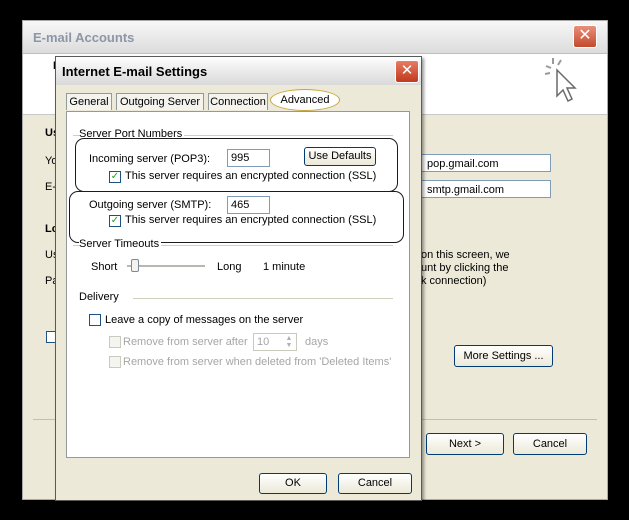 The width and height of the screenshot is (629, 520). I want to click on incoming-mail-server-input: pop.gmail.com, so click(485, 163).